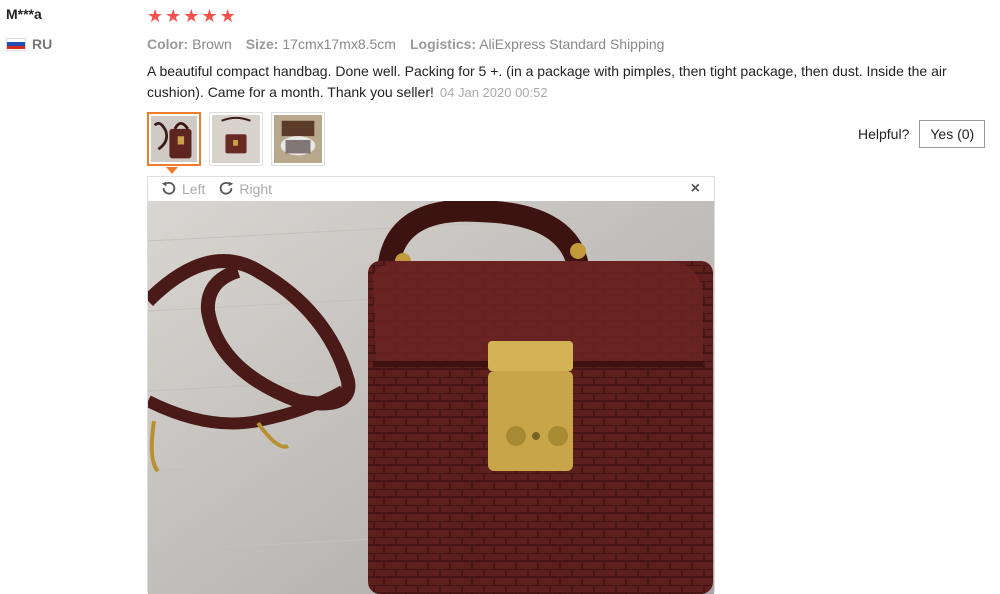 Image resolution: width=1000 pixels, height=594 pixels. What do you see at coordinates (168, 188) in the screenshot?
I see `rotate-left-icon` at bounding box center [168, 188].